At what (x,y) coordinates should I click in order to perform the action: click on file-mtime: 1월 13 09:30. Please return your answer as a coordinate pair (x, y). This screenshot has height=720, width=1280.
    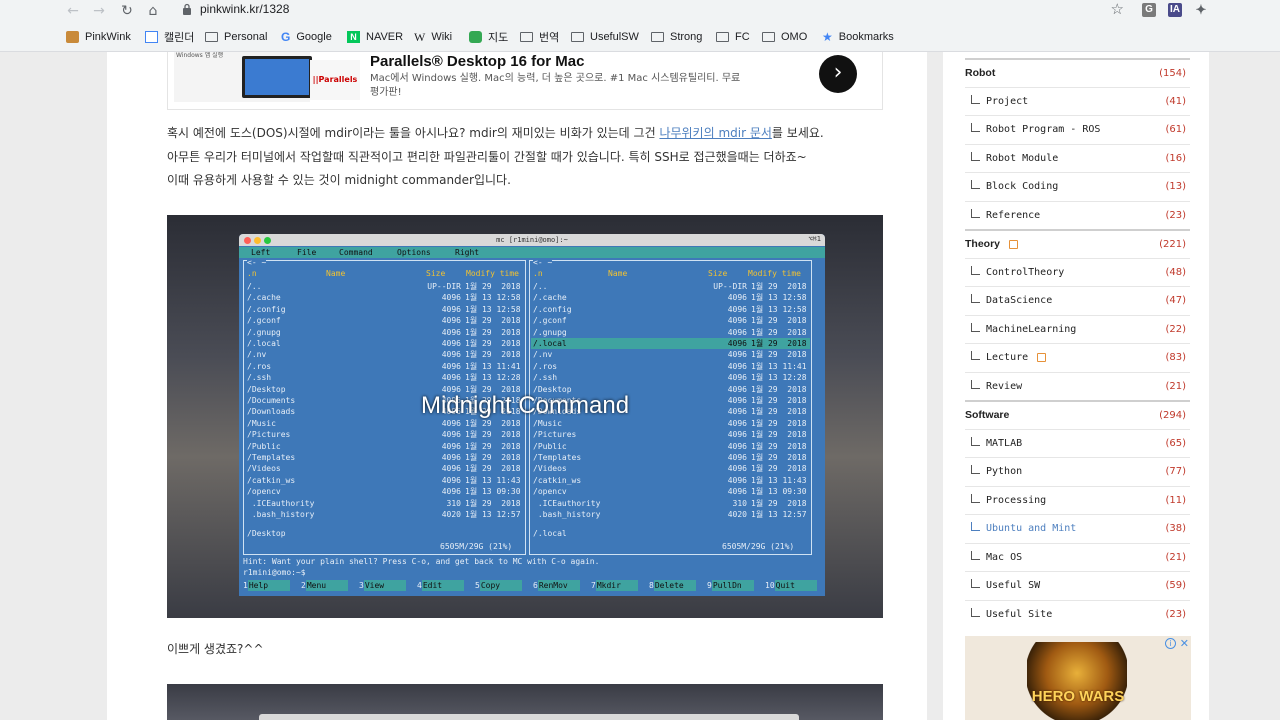
    Looking at the image, I should click on (779, 492).